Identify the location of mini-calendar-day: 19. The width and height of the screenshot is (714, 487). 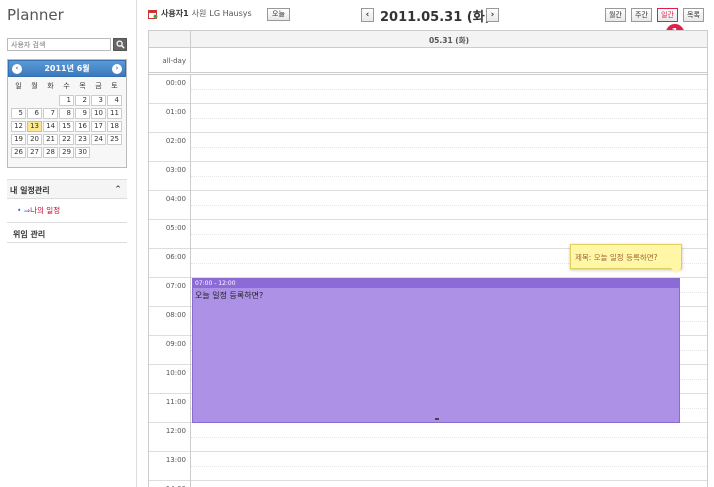
(18, 139).